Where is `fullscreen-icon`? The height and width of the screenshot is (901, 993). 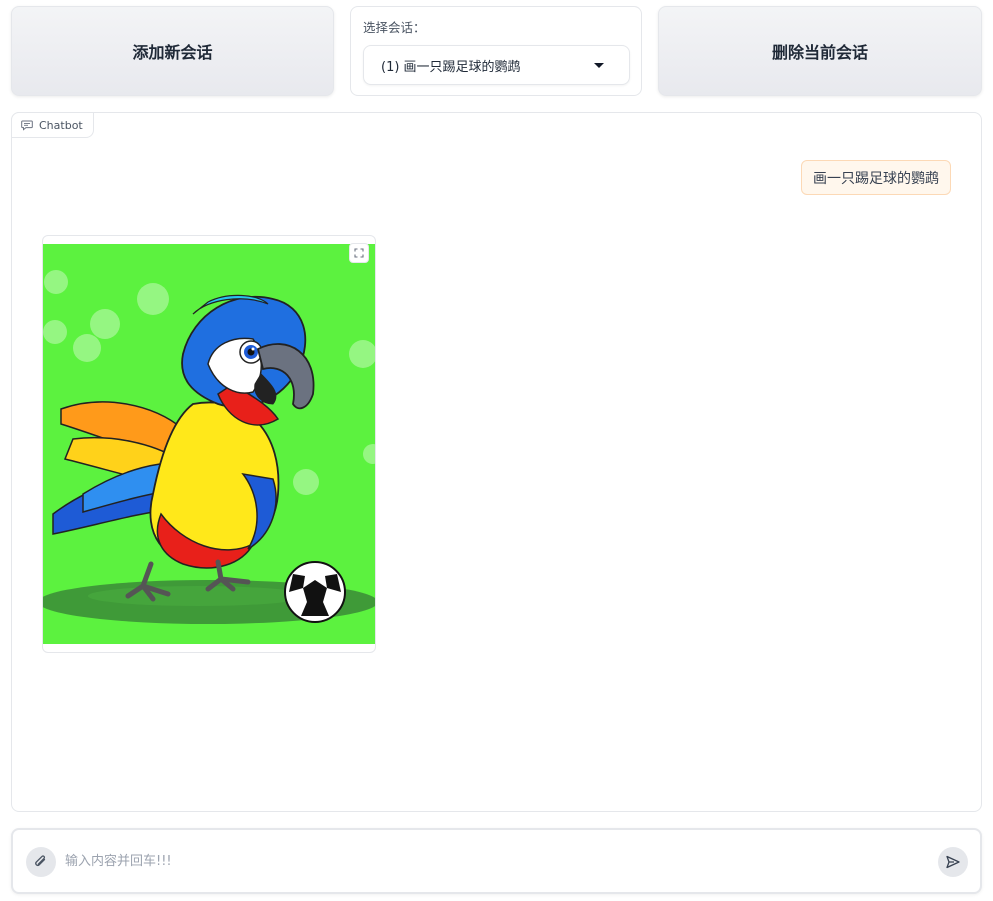 fullscreen-icon is located at coordinates (359, 253).